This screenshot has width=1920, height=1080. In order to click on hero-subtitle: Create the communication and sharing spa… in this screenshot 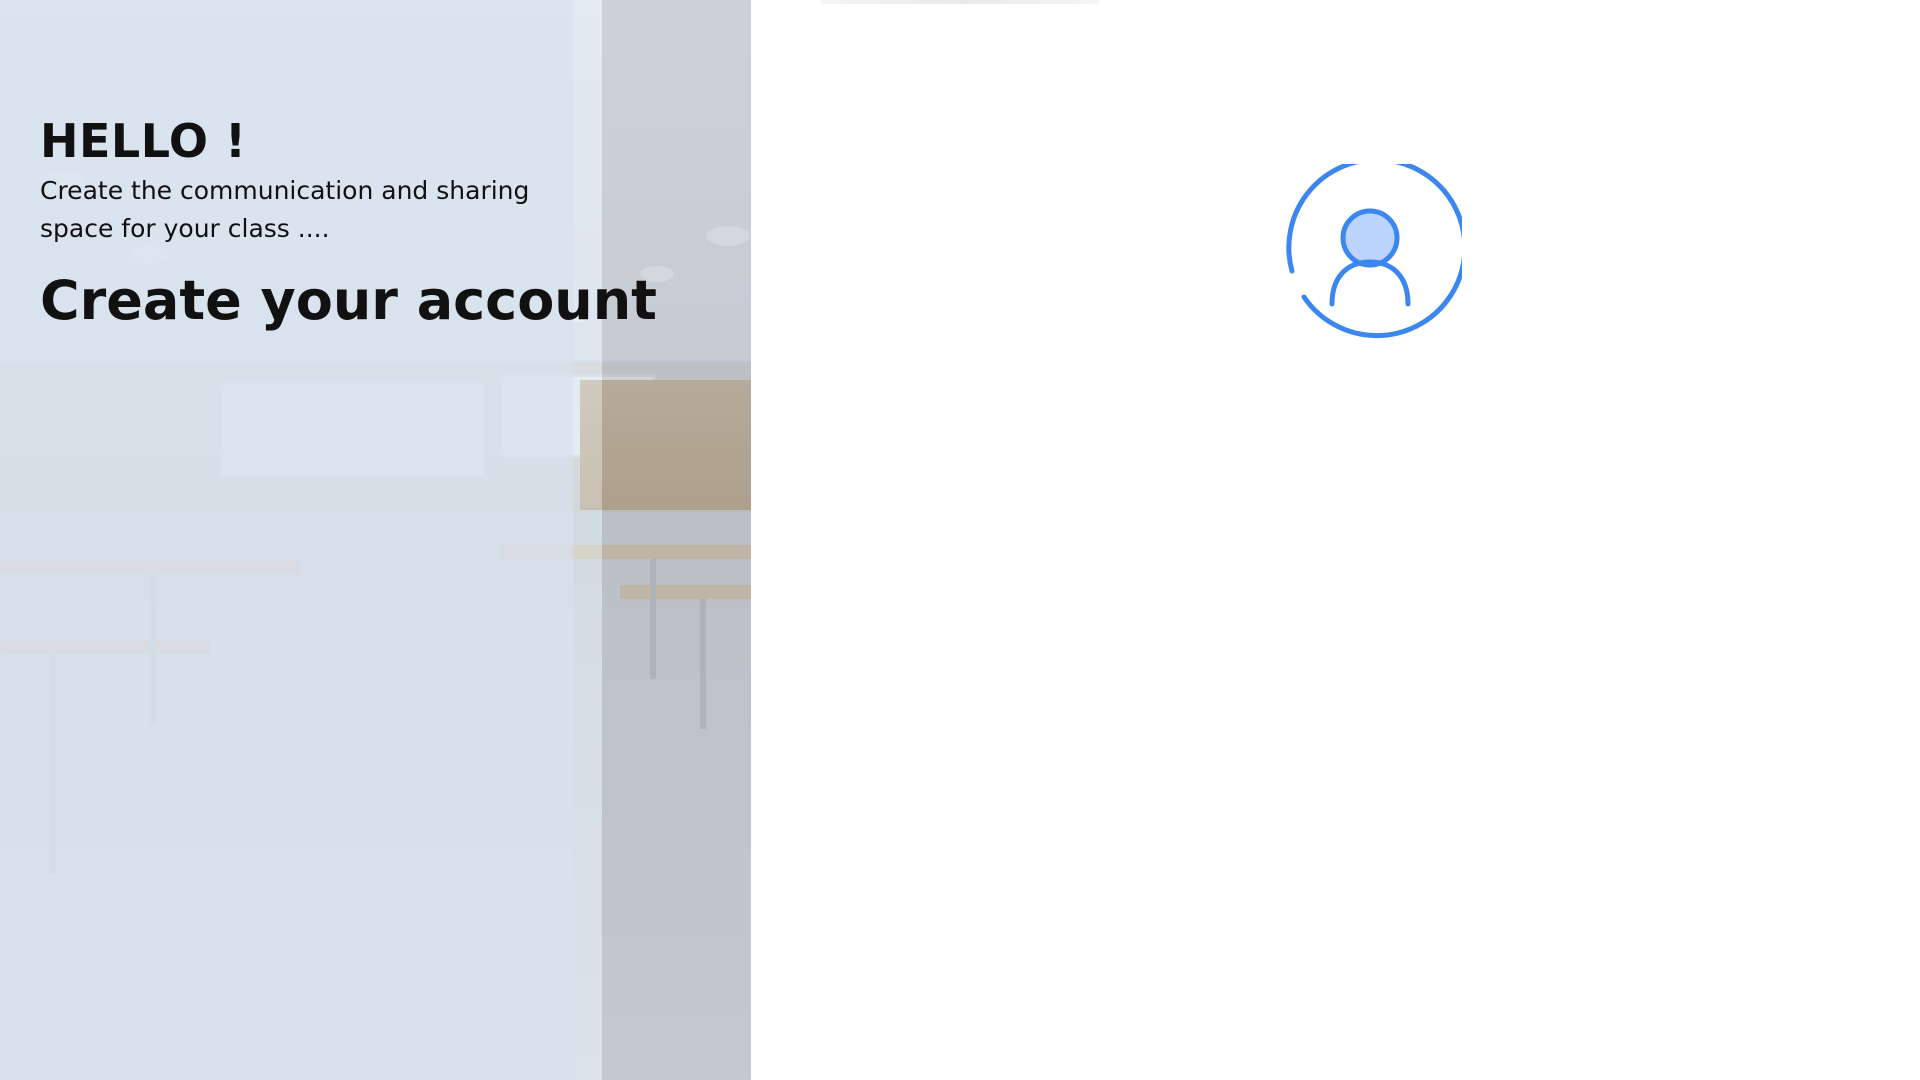, I will do `click(285, 209)`.